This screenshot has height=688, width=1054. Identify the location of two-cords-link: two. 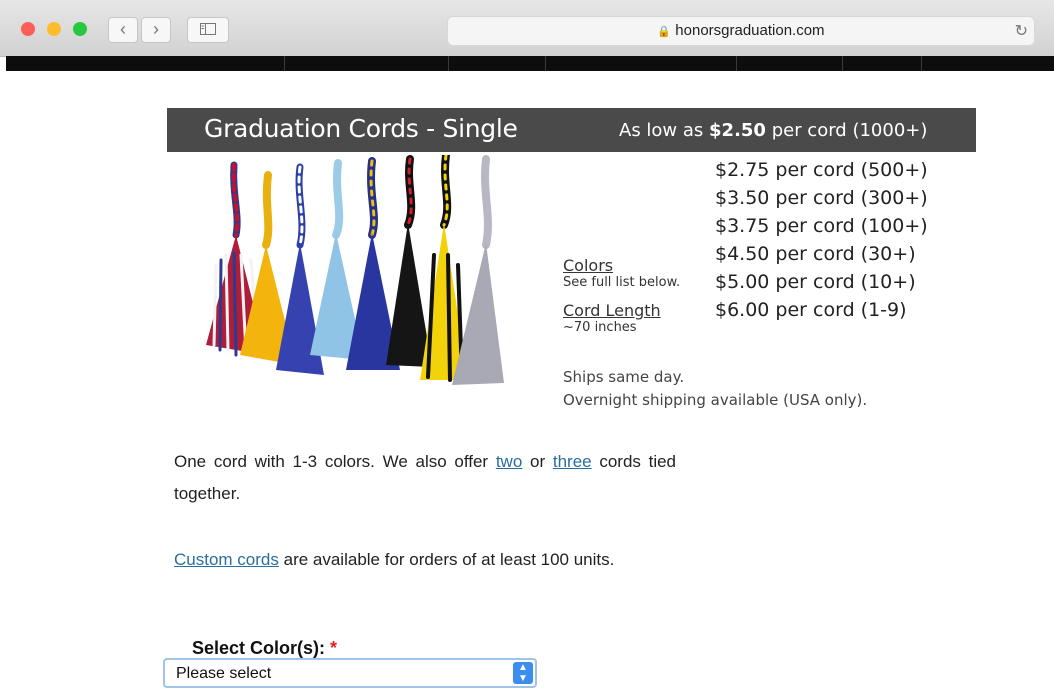
(509, 461).